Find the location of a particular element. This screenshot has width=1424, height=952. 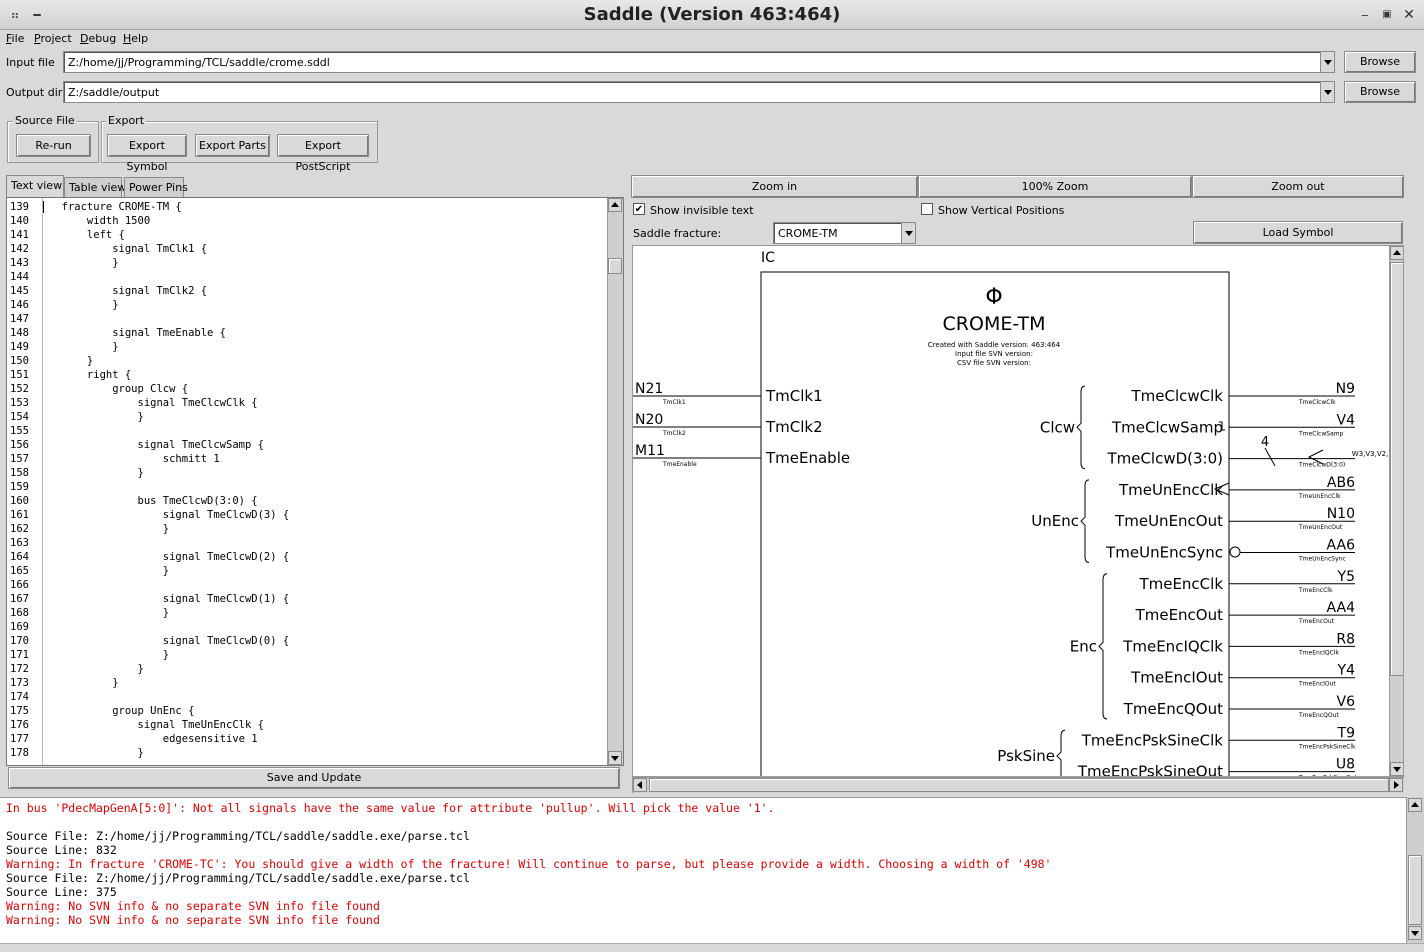

canvas-vertical-scrollbar is located at coordinates (1396, 511).